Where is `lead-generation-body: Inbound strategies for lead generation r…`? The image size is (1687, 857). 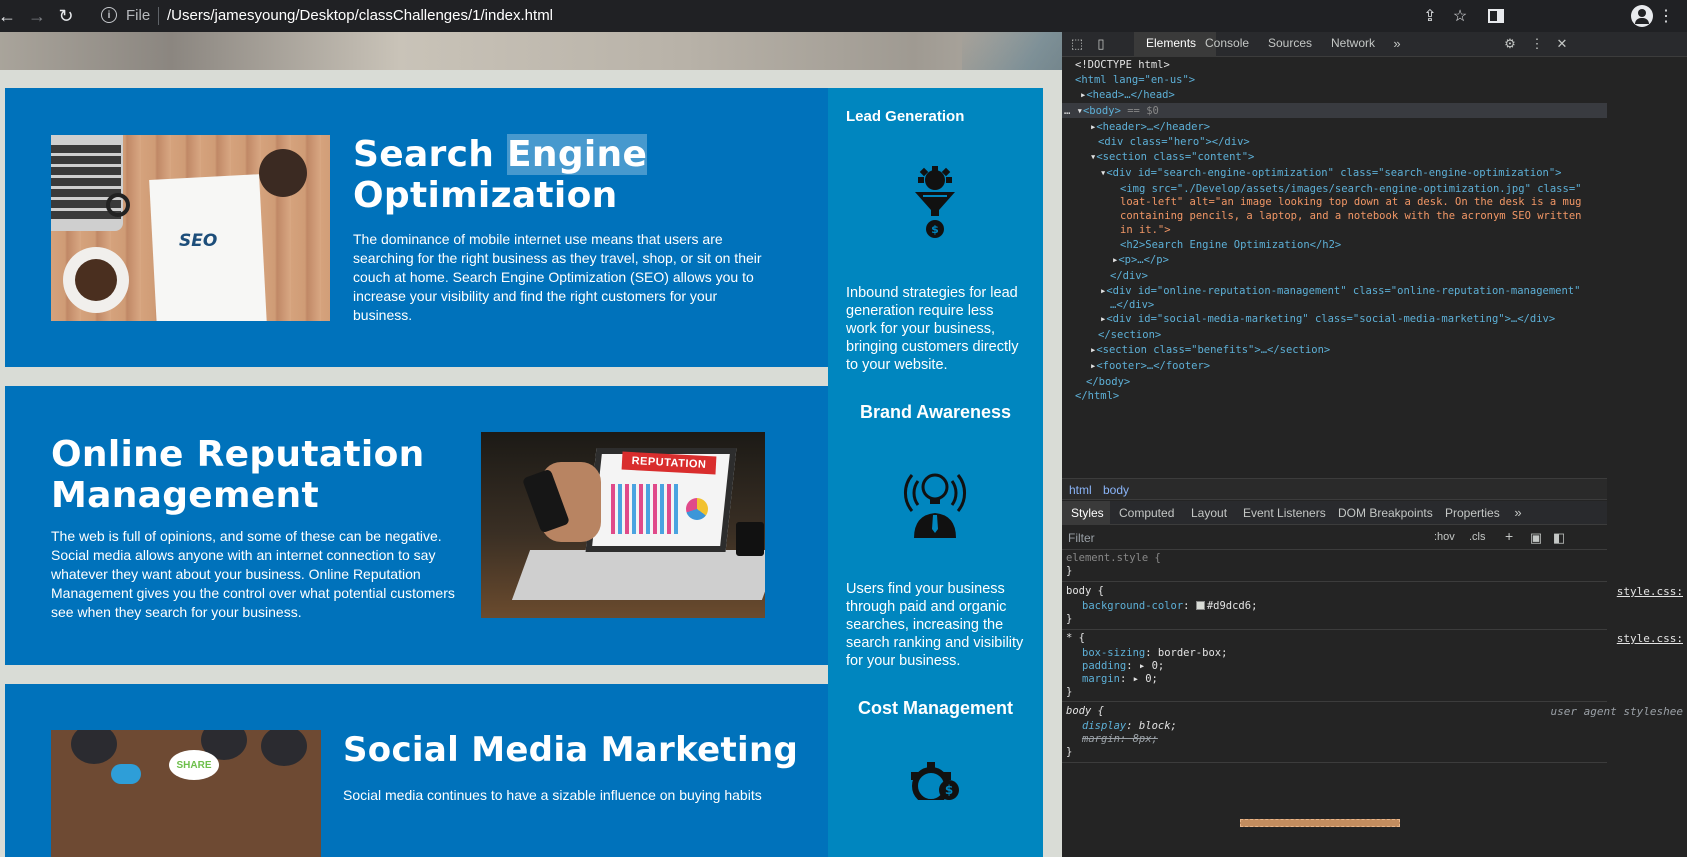
lead-generation-body: Inbound strategies for lead generation r… is located at coordinates (932, 329).